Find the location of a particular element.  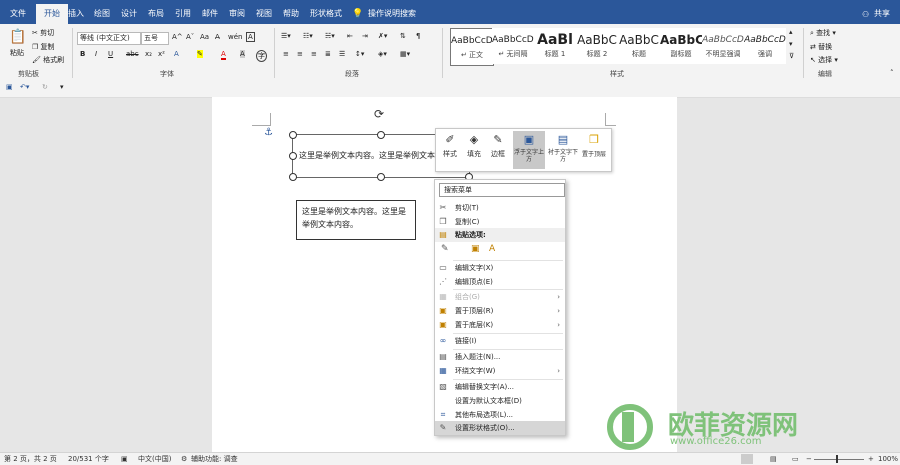

sort-icon: ⇅ is located at coordinates (403, 36).